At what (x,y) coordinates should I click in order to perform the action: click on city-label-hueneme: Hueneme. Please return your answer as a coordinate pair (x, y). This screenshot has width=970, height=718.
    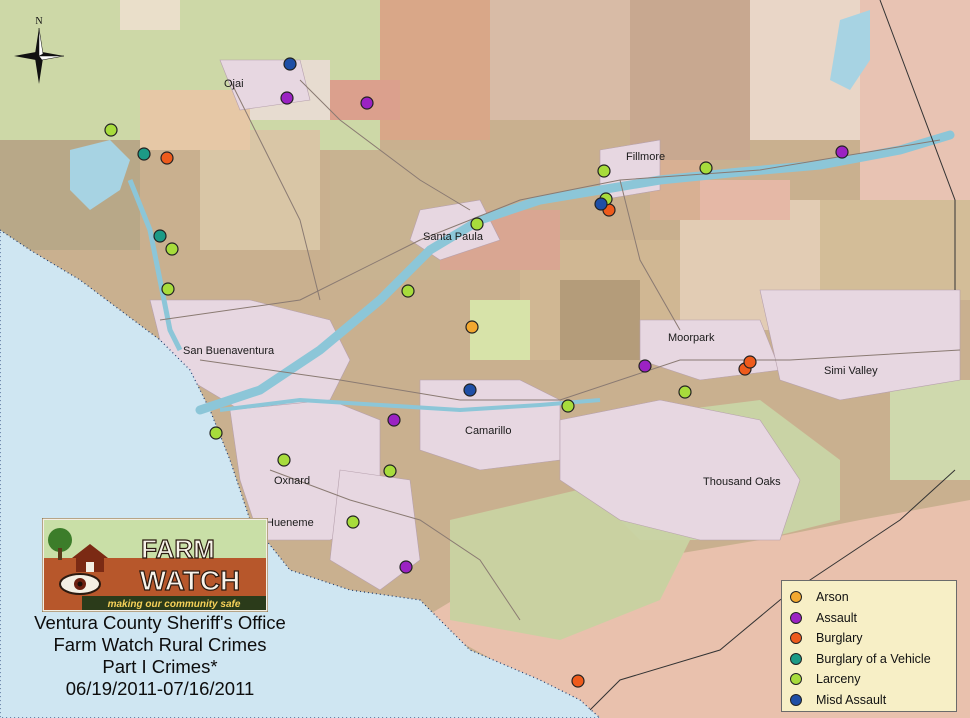
    Looking at the image, I should click on (290, 523).